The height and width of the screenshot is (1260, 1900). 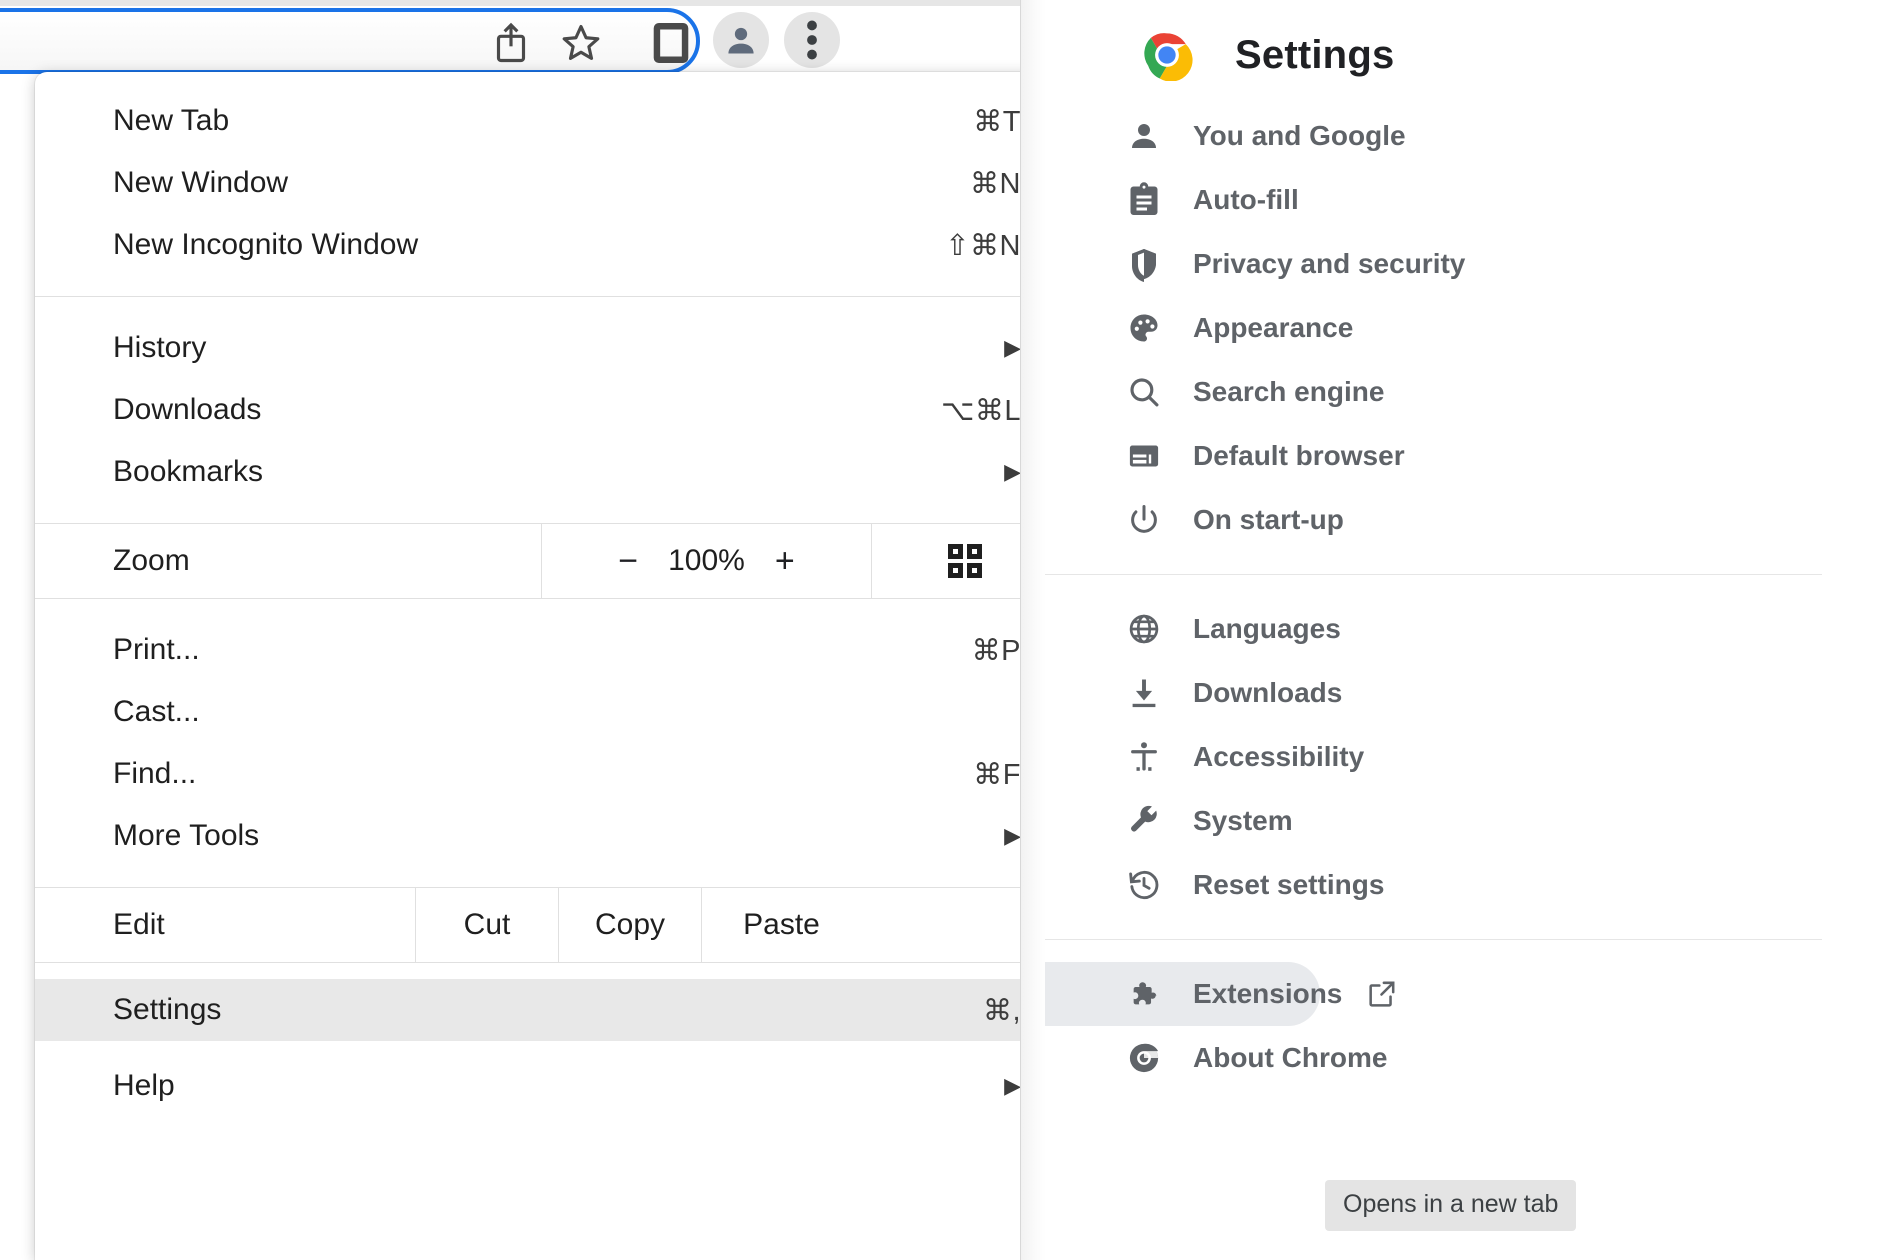 I want to click on sidebar-item-reset-settings: Reset settings, so click(x=1472, y=885).